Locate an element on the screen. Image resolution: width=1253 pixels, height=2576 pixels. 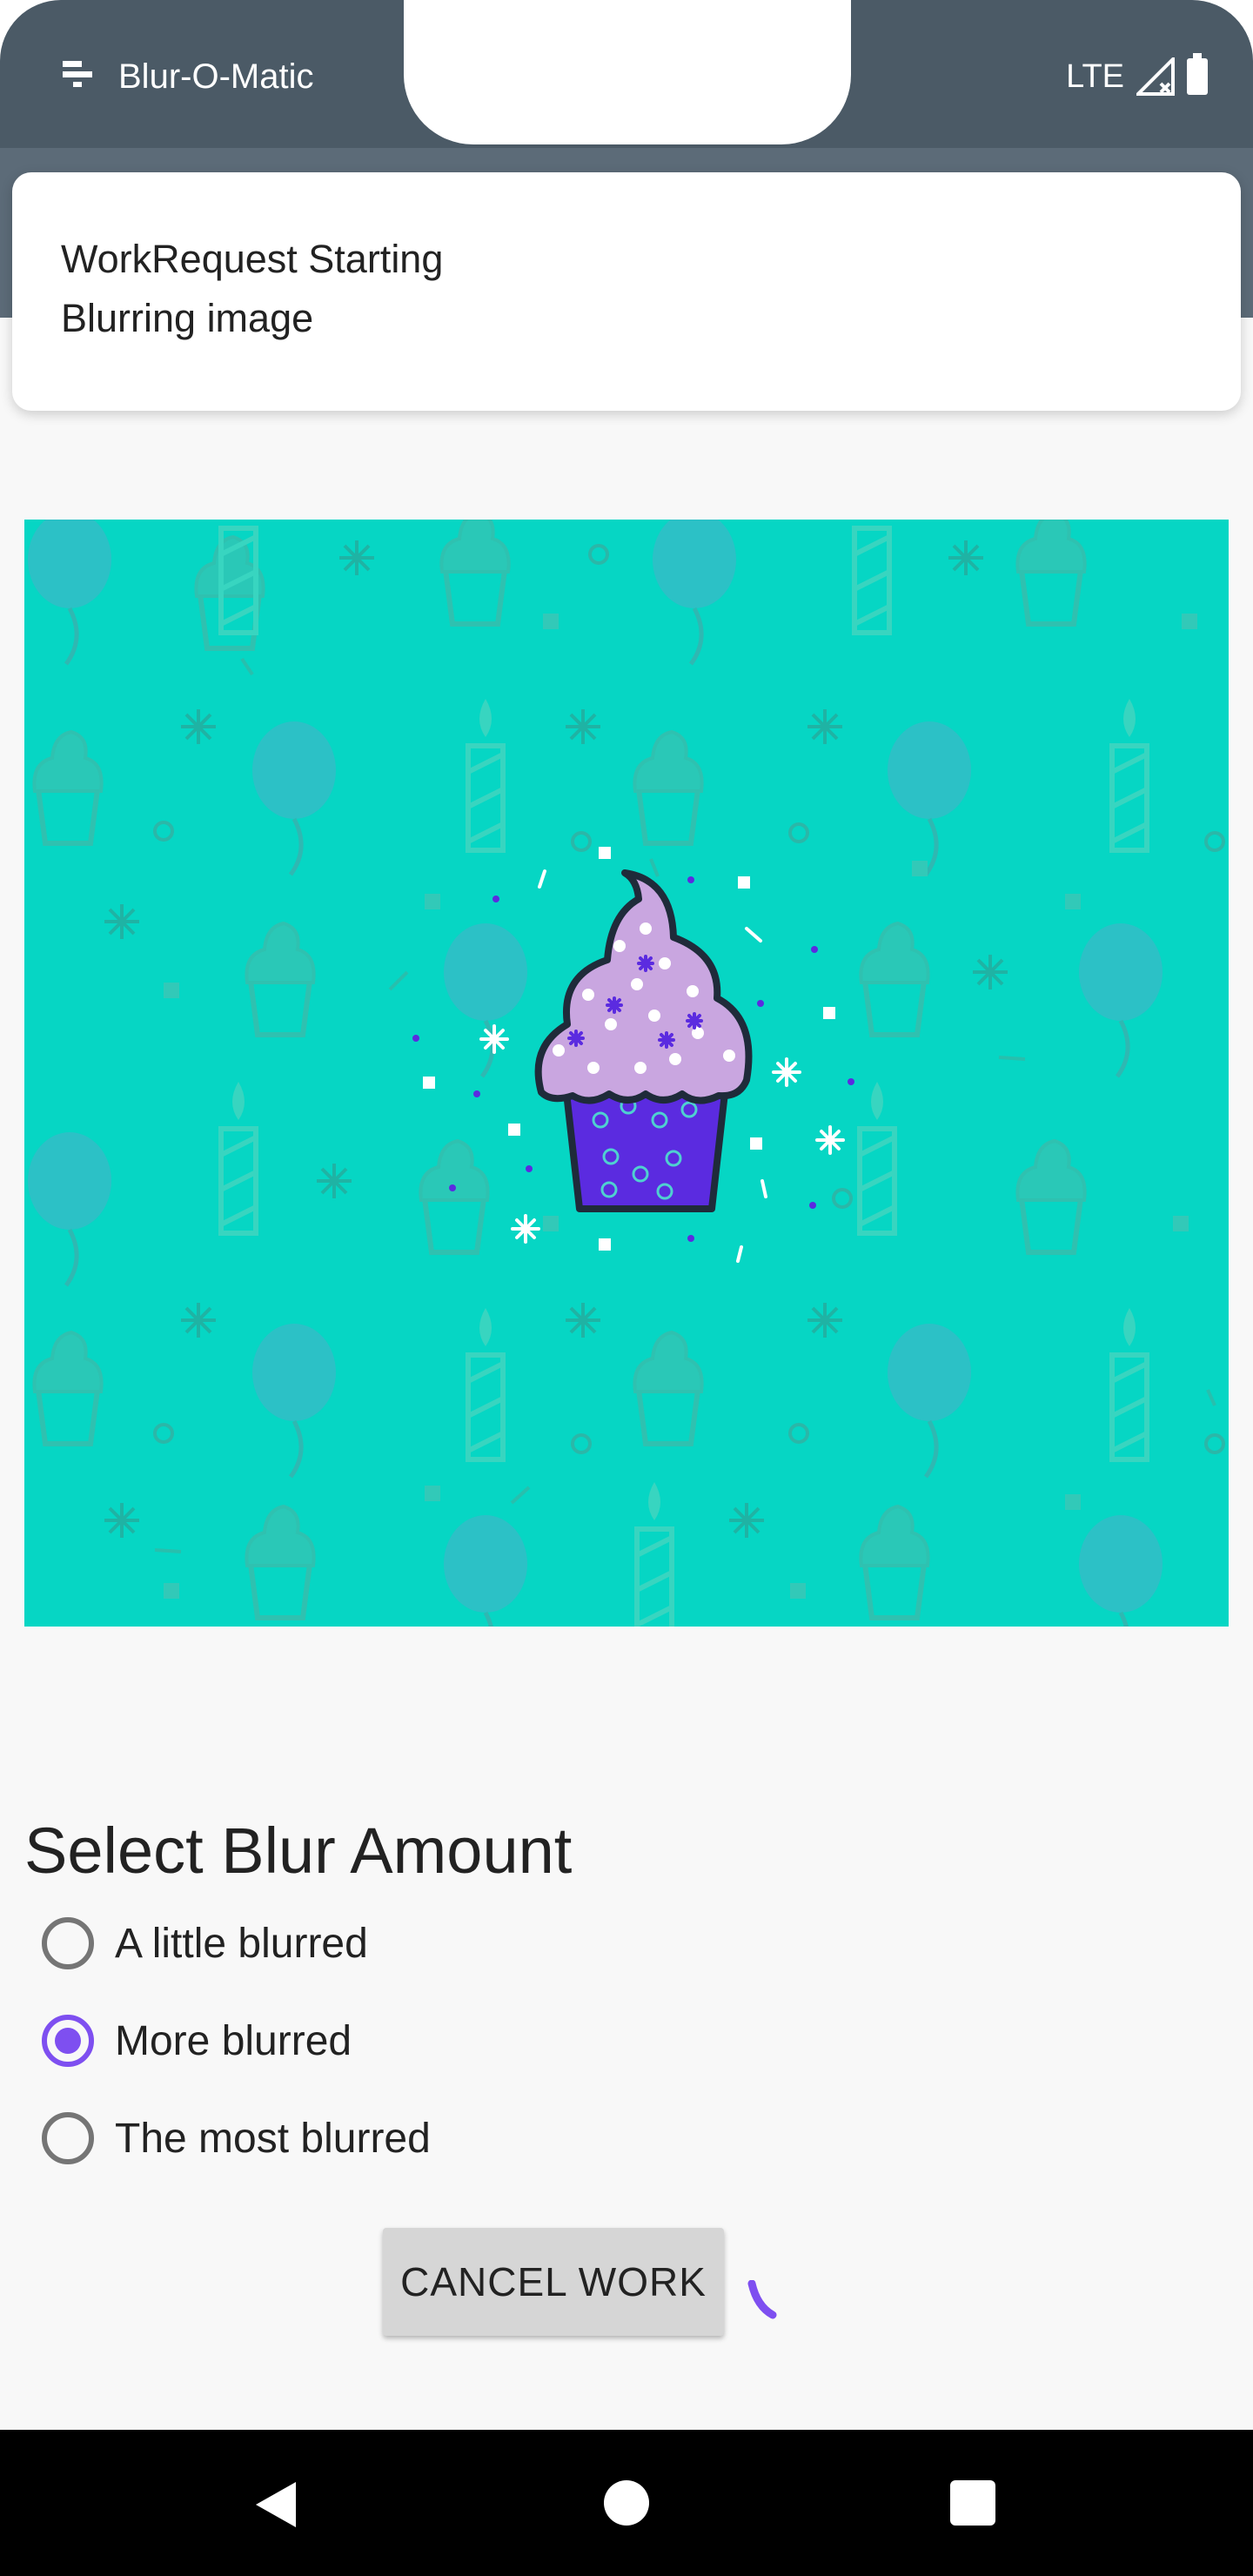
radio-label: More blurred is located at coordinates (234, 2041).